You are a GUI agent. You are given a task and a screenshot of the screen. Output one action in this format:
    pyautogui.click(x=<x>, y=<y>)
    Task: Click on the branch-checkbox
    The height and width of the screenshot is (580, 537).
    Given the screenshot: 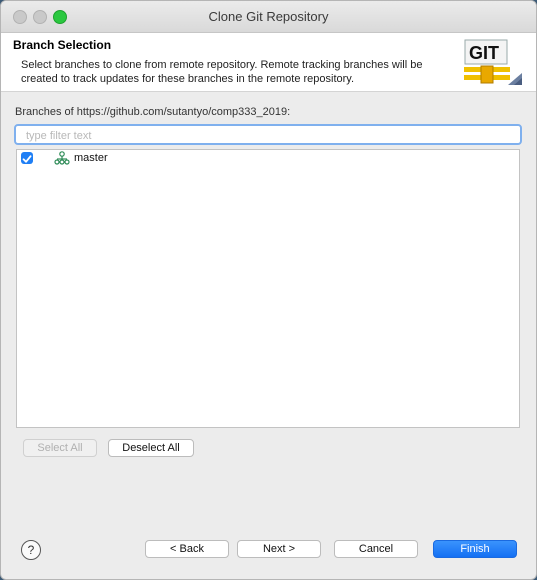 What is the action you would take?
    pyautogui.click(x=27, y=158)
    